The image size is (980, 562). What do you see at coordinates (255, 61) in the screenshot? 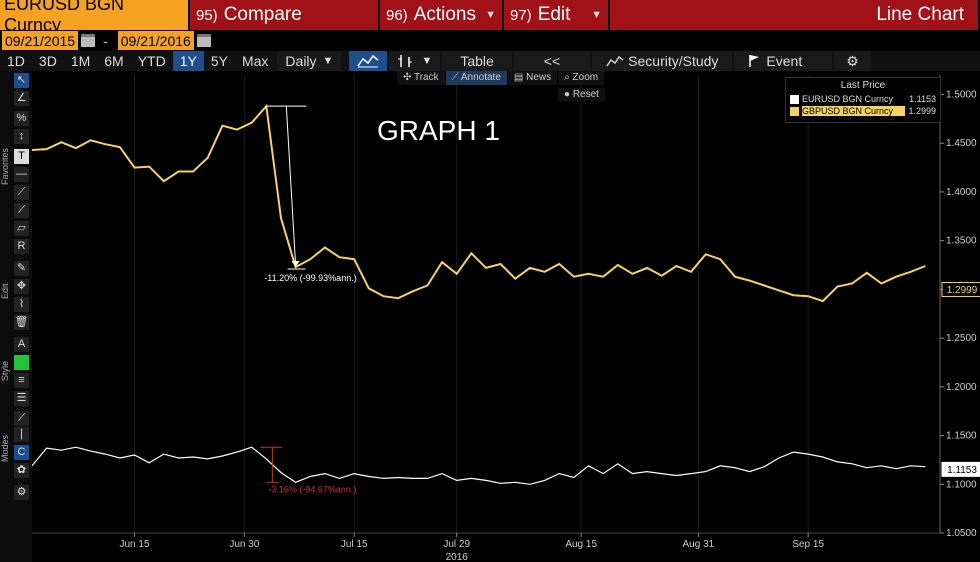
I see `period-max: Max` at bounding box center [255, 61].